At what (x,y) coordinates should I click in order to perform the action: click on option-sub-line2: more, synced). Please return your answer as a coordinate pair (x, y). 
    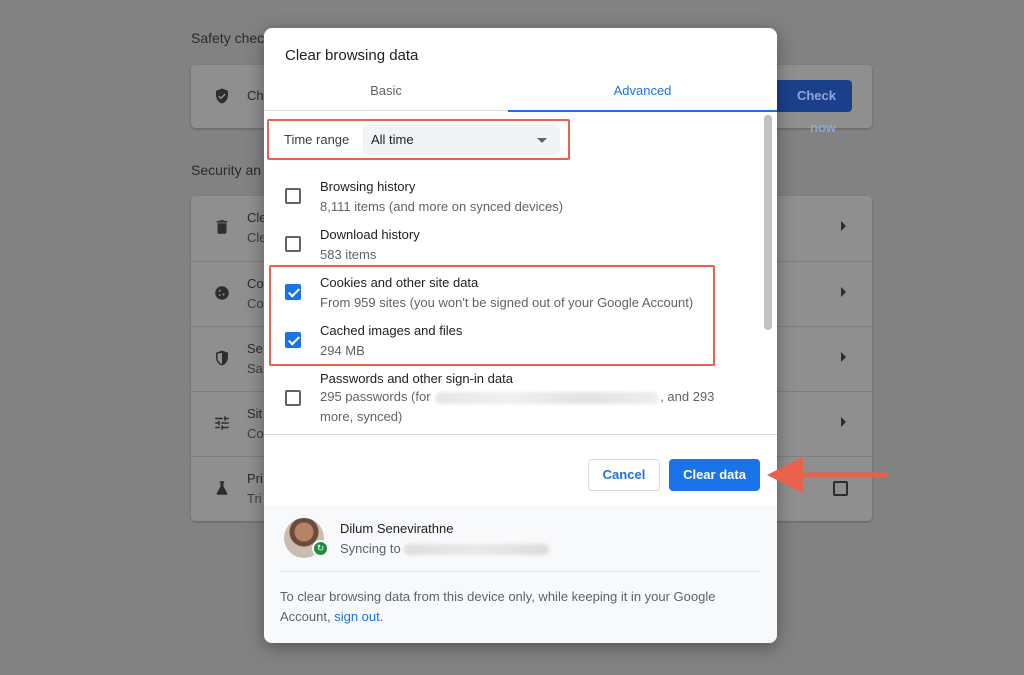
    Looking at the image, I should click on (361, 416).